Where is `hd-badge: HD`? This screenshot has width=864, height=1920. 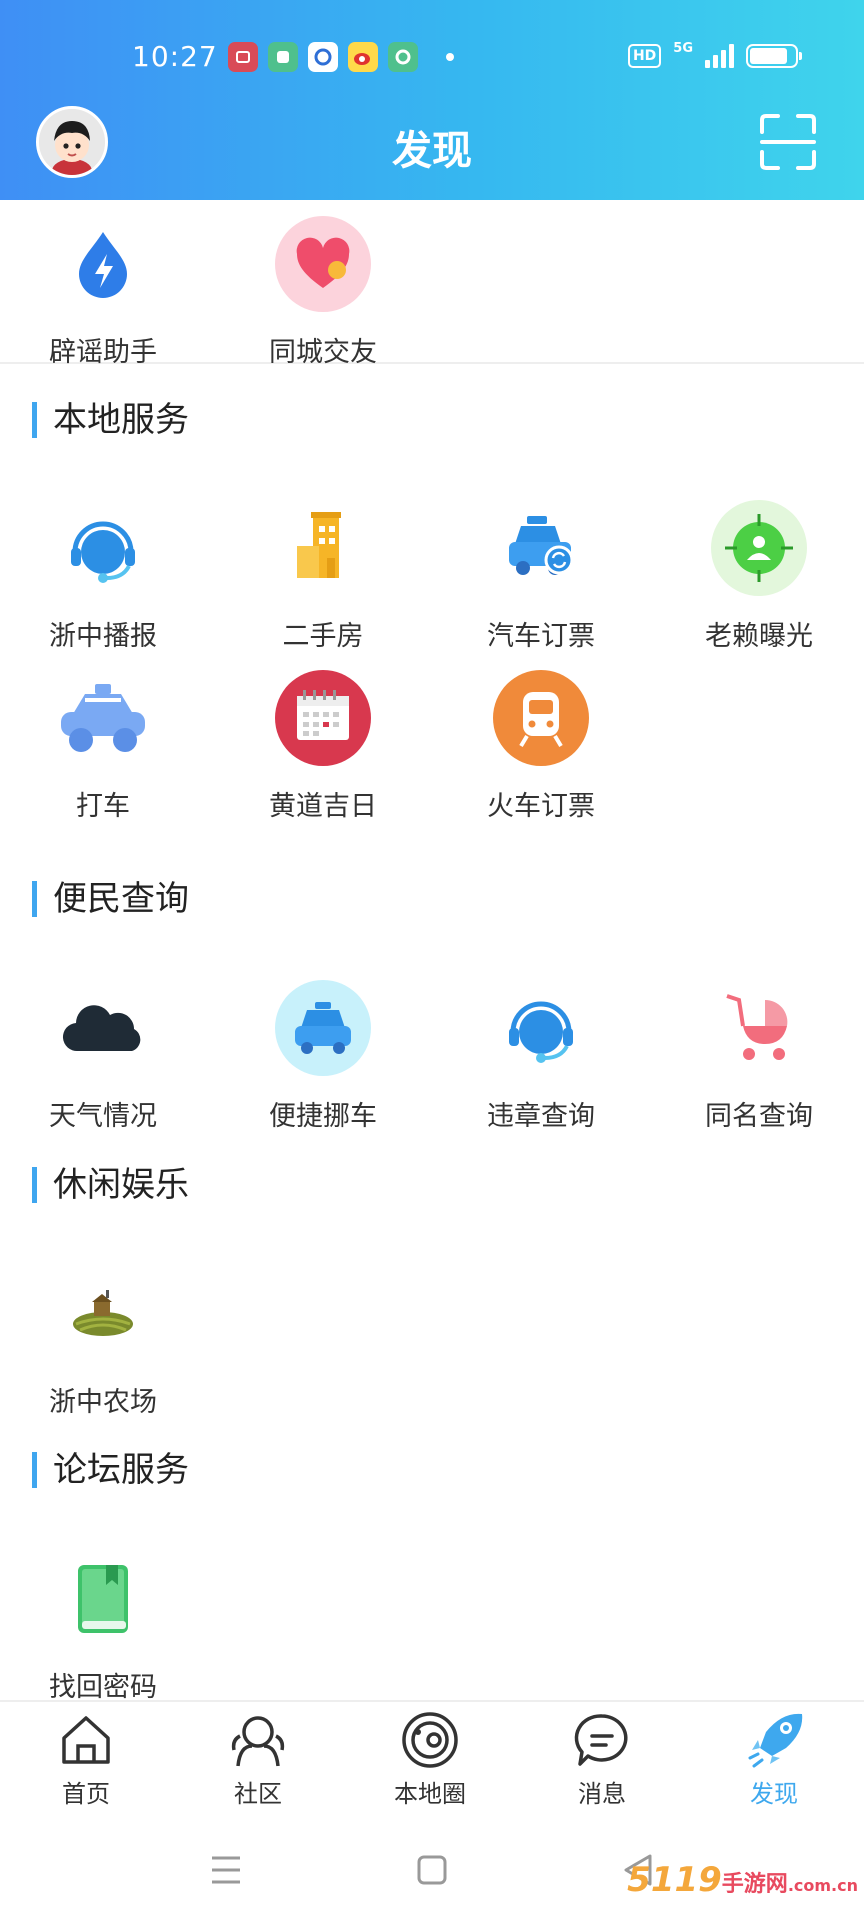
hd-badge: HD is located at coordinates (644, 56).